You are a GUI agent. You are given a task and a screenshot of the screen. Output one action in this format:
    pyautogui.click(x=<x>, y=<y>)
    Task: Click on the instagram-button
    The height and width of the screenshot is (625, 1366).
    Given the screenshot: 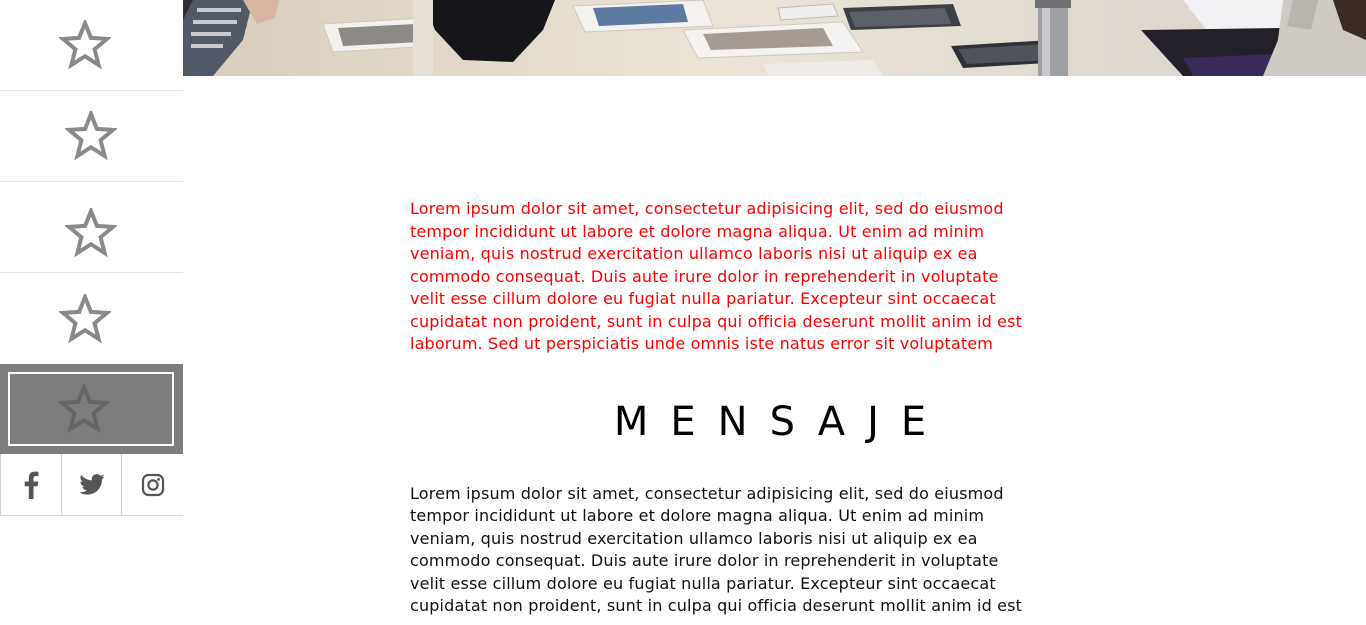 What is the action you would take?
    pyautogui.click(x=152, y=484)
    